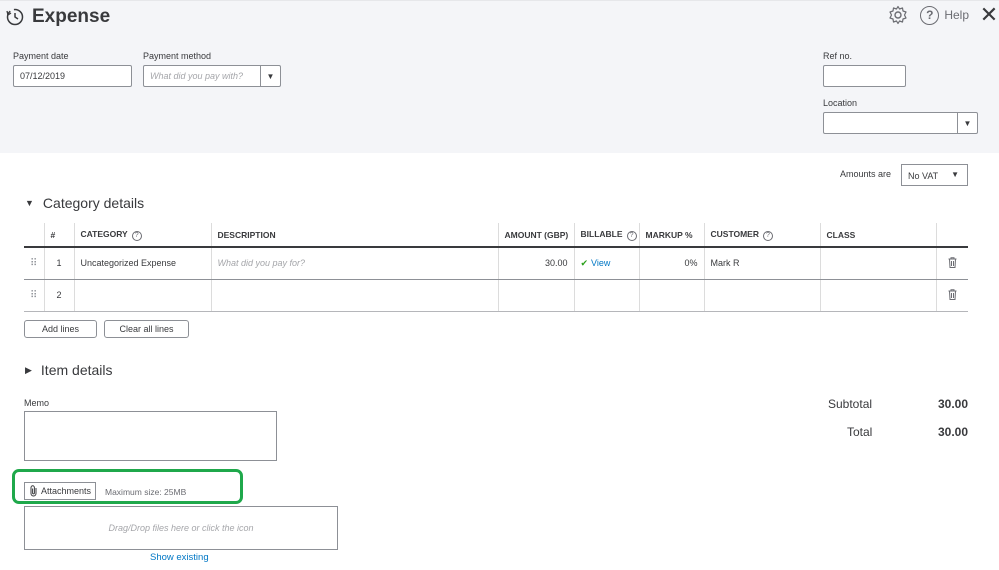 Image resolution: width=999 pixels, height=570 pixels. Describe the element at coordinates (146, 329) in the screenshot. I see `clear-all-lines-button: Clear all lines` at that location.